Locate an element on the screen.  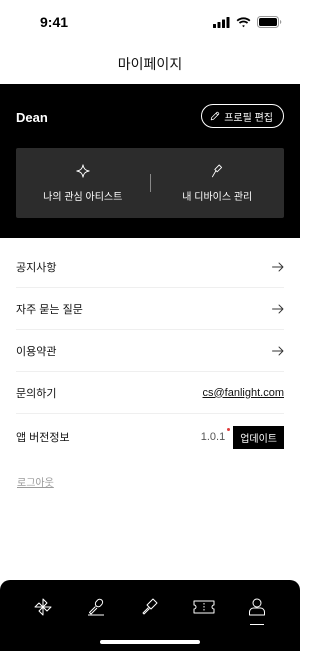
favorite-artists-button: 나의 관심 아티스트 is located at coordinates (83, 183).